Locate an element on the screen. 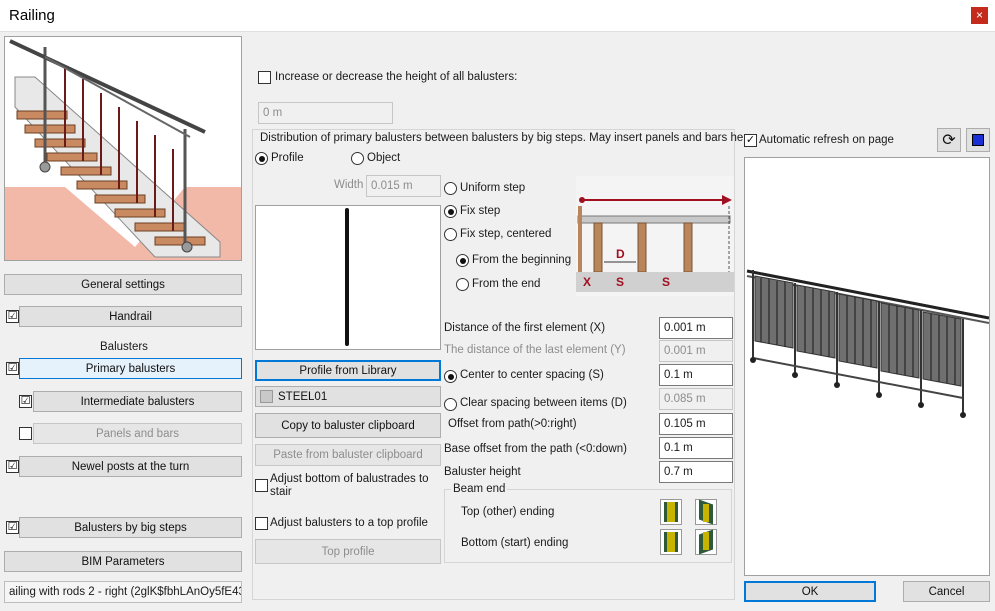  width-label: Width is located at coordinates (349, 185).